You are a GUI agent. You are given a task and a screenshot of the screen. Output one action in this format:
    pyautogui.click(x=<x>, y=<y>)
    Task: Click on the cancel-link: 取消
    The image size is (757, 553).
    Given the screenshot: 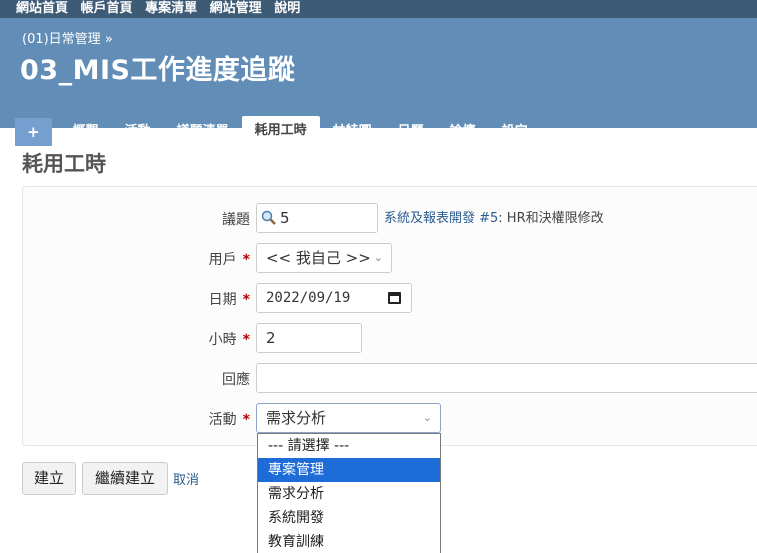 What is the action you would take?
    pyautogui.click(x=186, y=478)
    